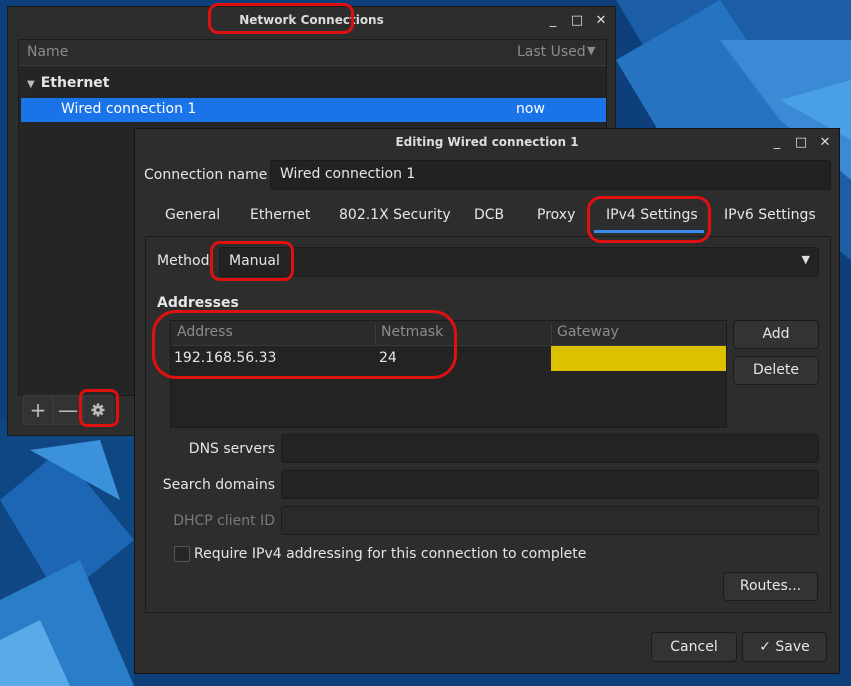  Describe the element at coordinates (550, 520) in the screenshot. I see `dhcp-client-id-input` at that location.